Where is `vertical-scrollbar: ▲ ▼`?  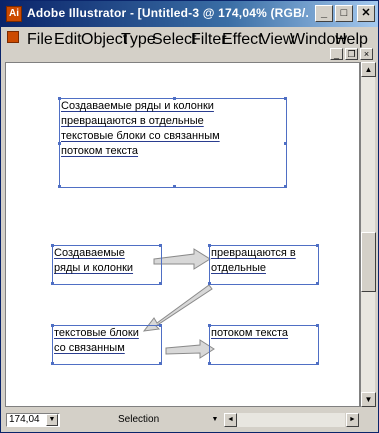 vertical-scrollbar: ▲ ▼ is located at coordinates (368, 234).